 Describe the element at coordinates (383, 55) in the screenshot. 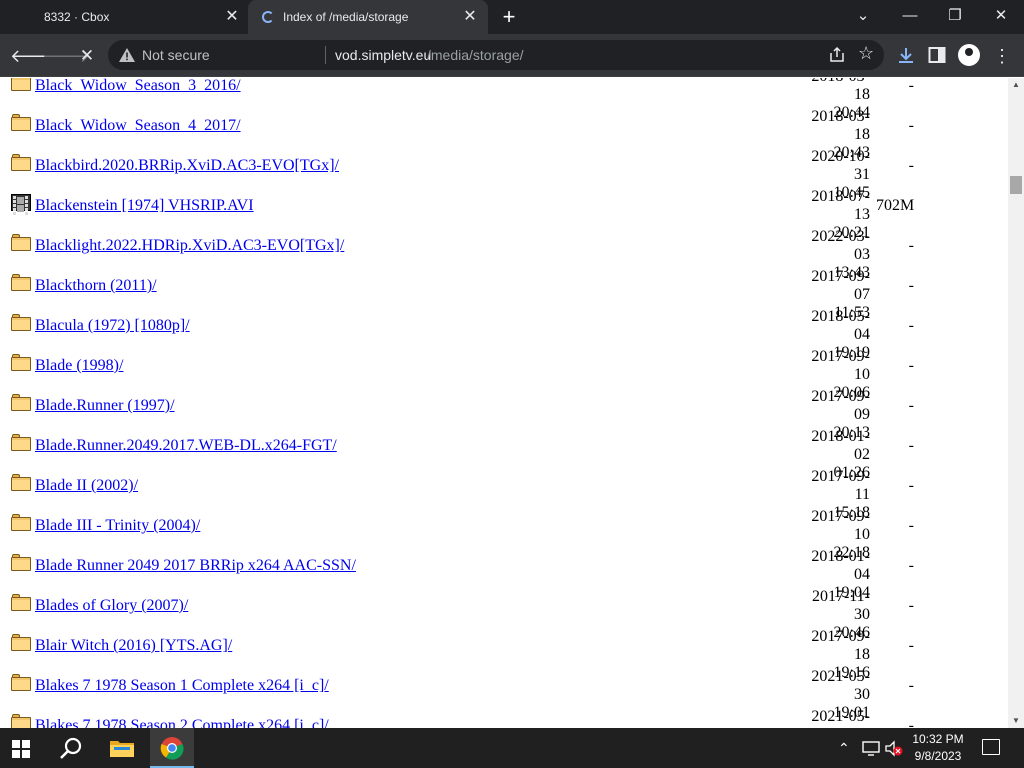

I see `url-host: vod.simpletv.eu` at that location.